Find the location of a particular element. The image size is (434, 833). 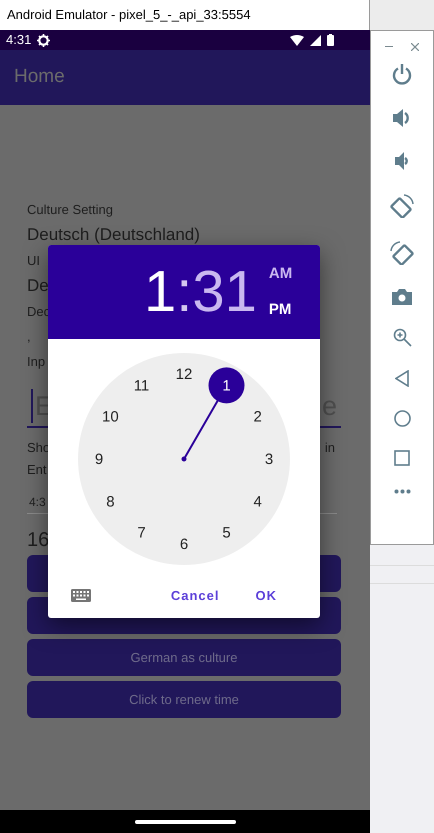

label-text: UI is located at coordinates (33, 261).